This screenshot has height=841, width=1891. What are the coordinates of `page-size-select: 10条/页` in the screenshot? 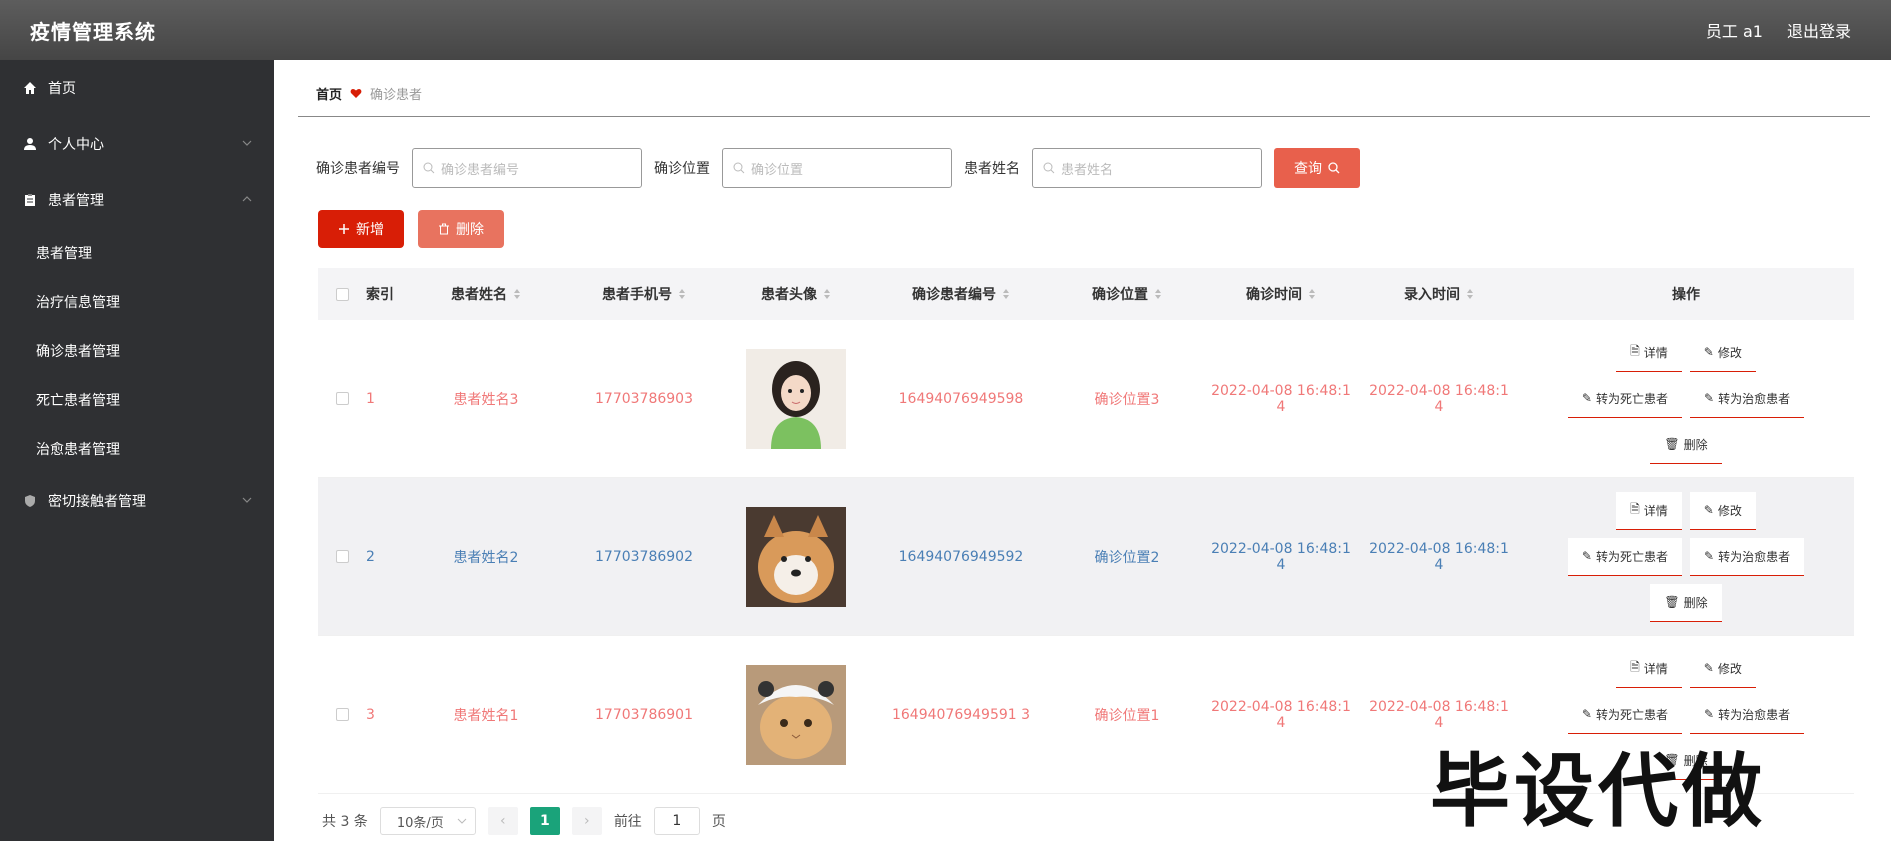 It's located at (427, 821).